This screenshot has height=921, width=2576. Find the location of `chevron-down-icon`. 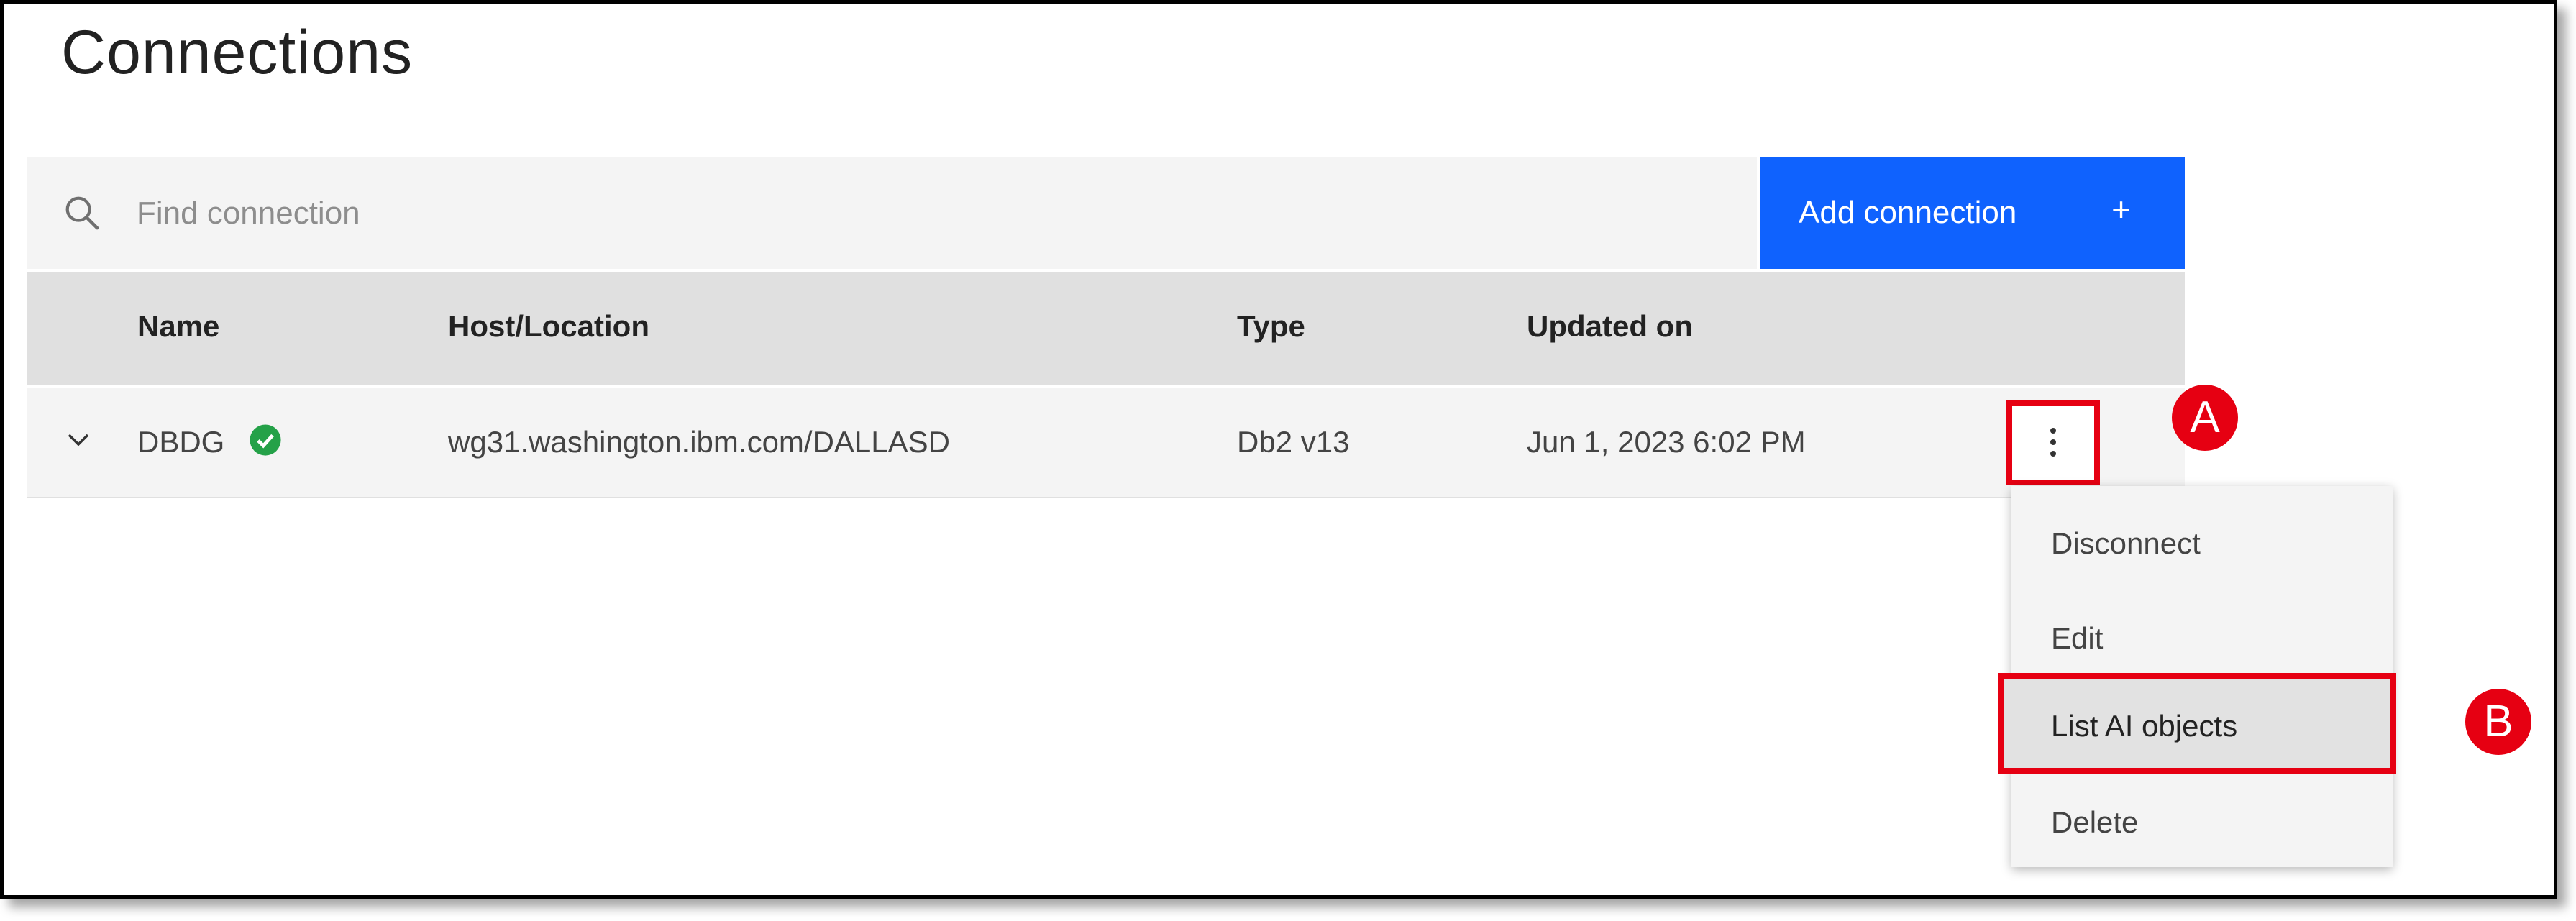

chevron-down-icon is located at coordinates (78, 440).